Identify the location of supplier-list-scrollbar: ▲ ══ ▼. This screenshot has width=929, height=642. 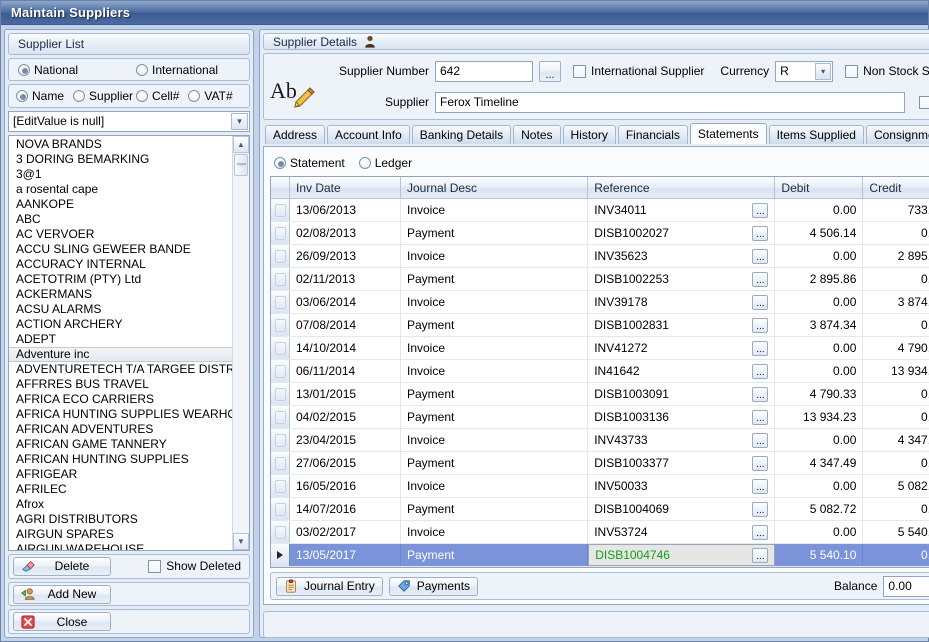
(240, 343).